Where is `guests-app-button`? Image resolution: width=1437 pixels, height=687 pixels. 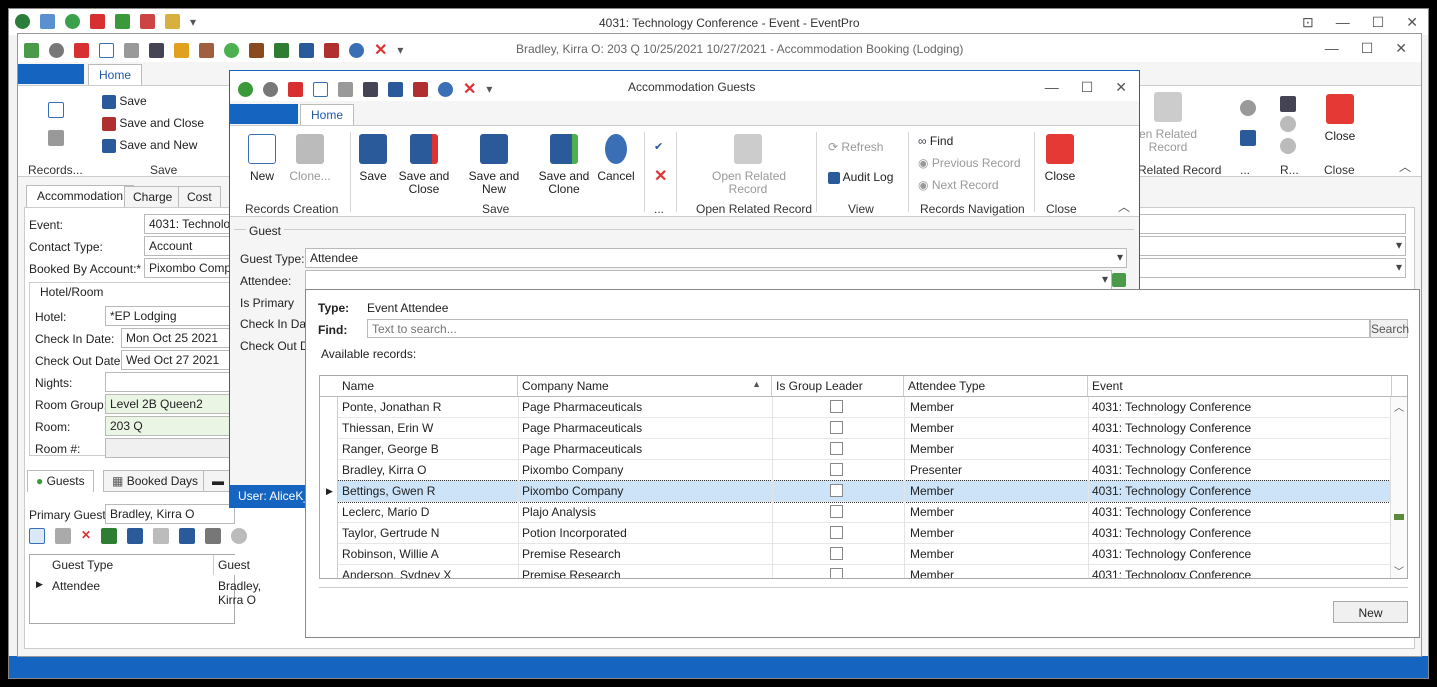
guests-app-button is located at coordinates (264, 114).